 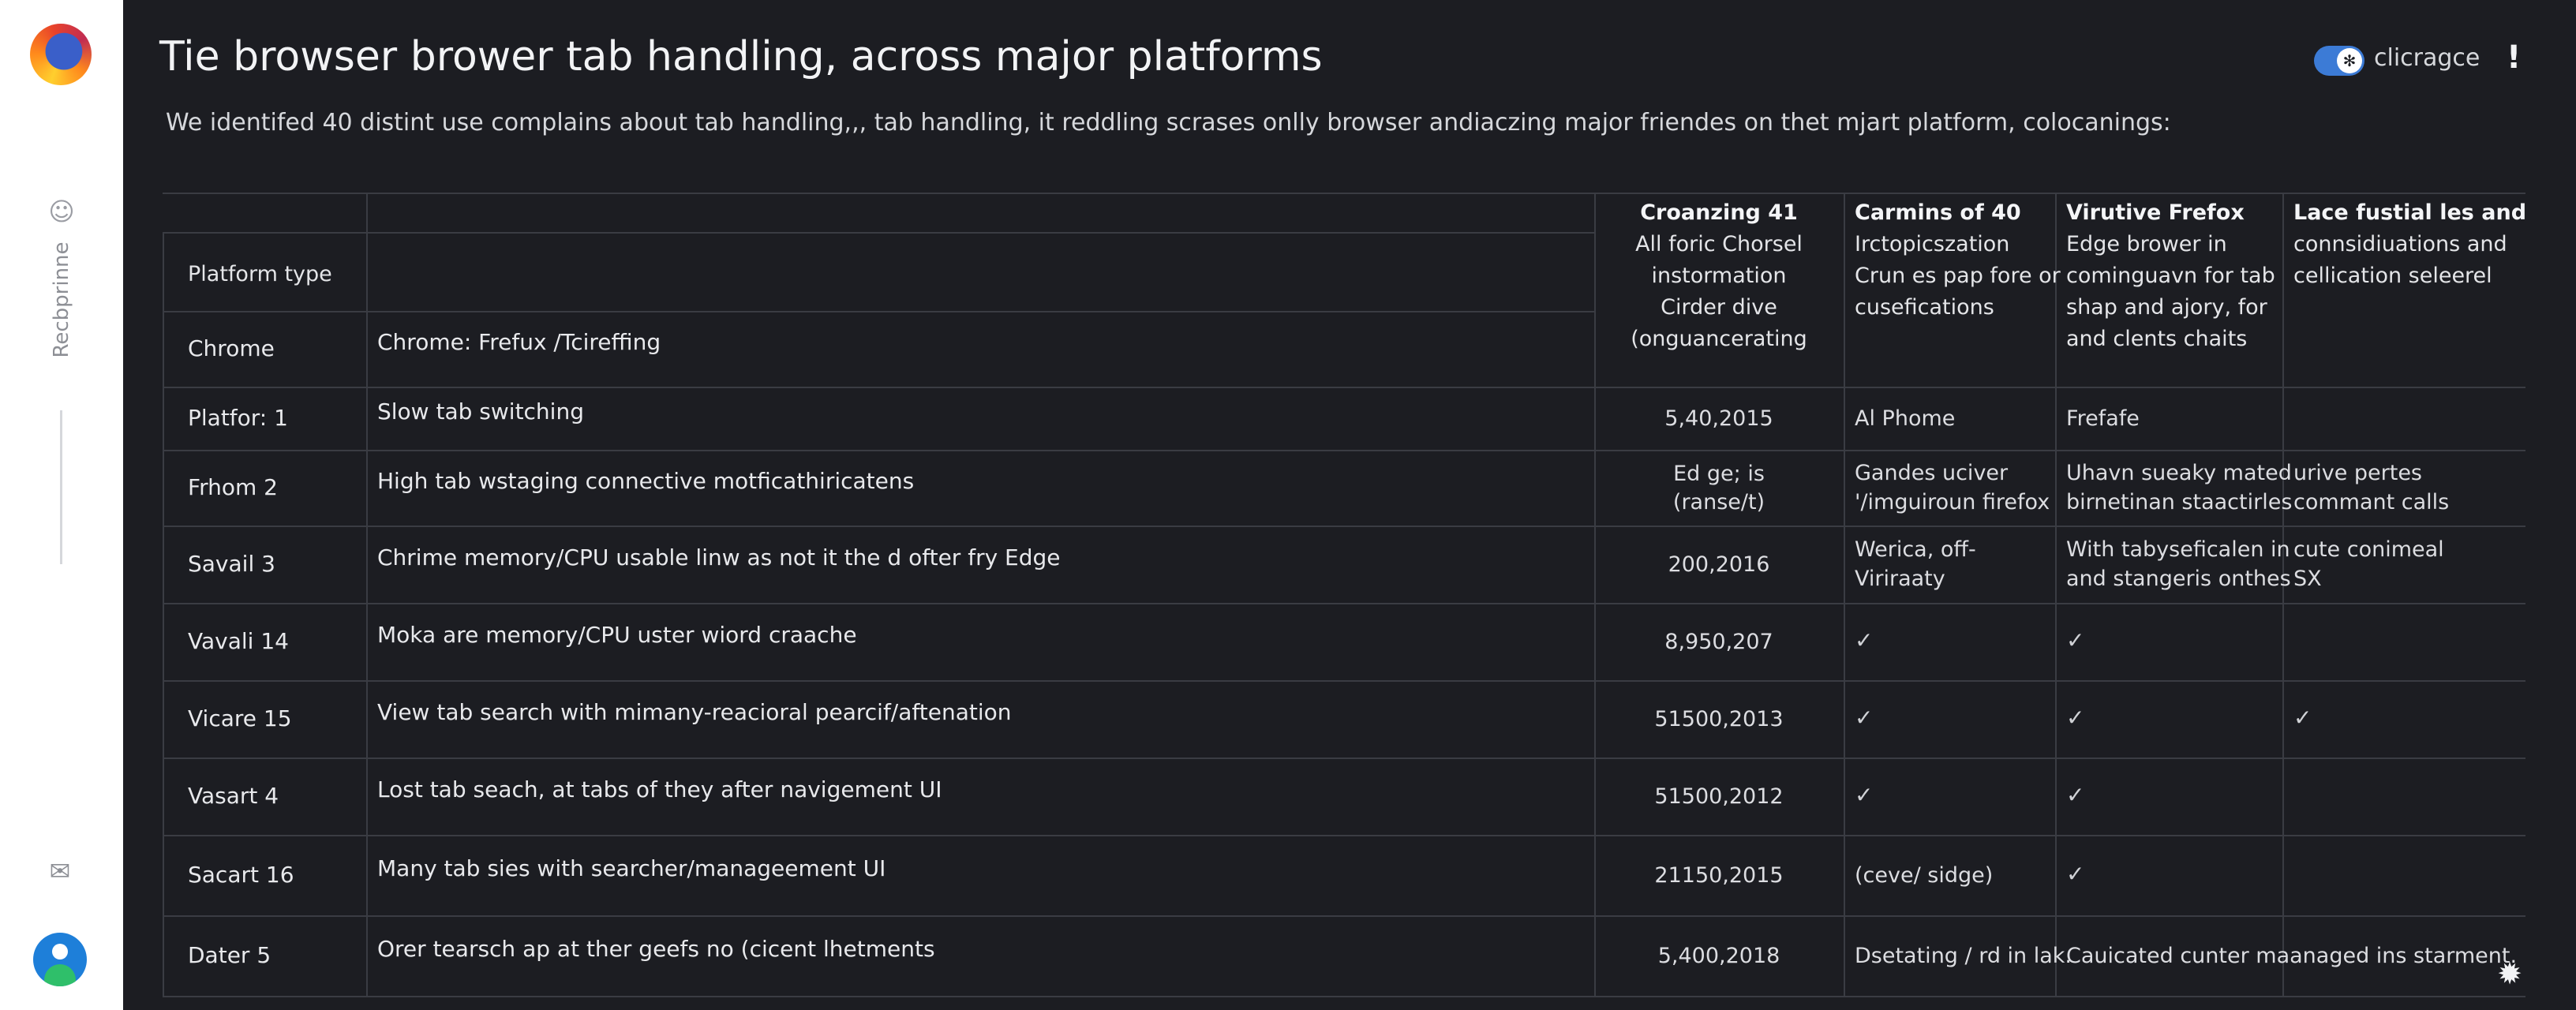 What do you see at coordinates (2157, 339) in the screenshot?
I see `header-col4-line: and clents chaits` at bounding box center [2157, 339].